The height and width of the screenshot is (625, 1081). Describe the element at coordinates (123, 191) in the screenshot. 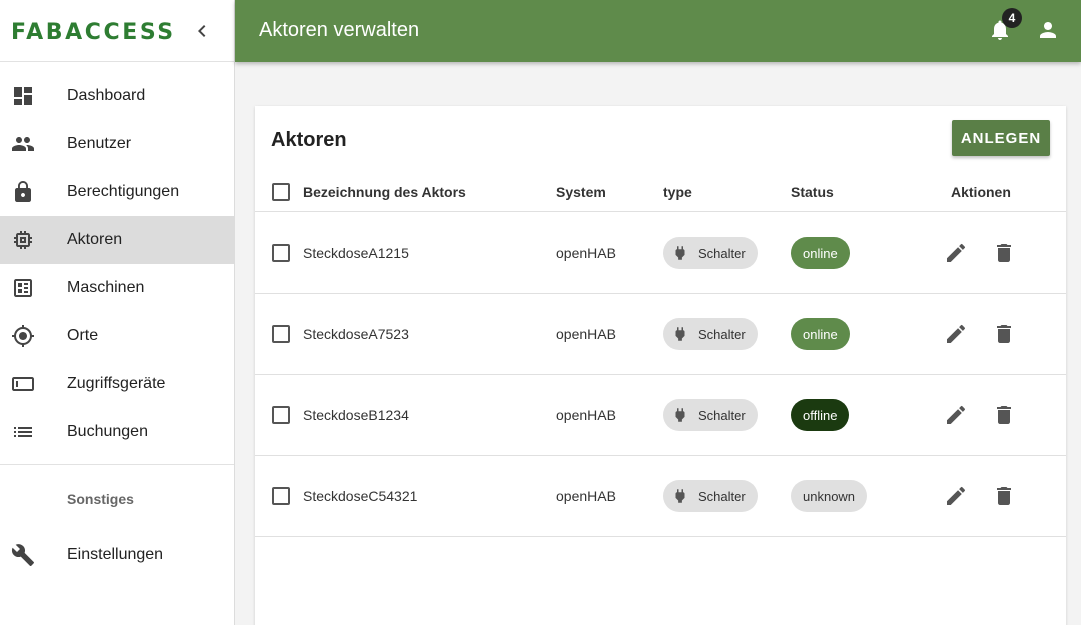

I see `sidebar-item-label: Berechtigungen` at that location.